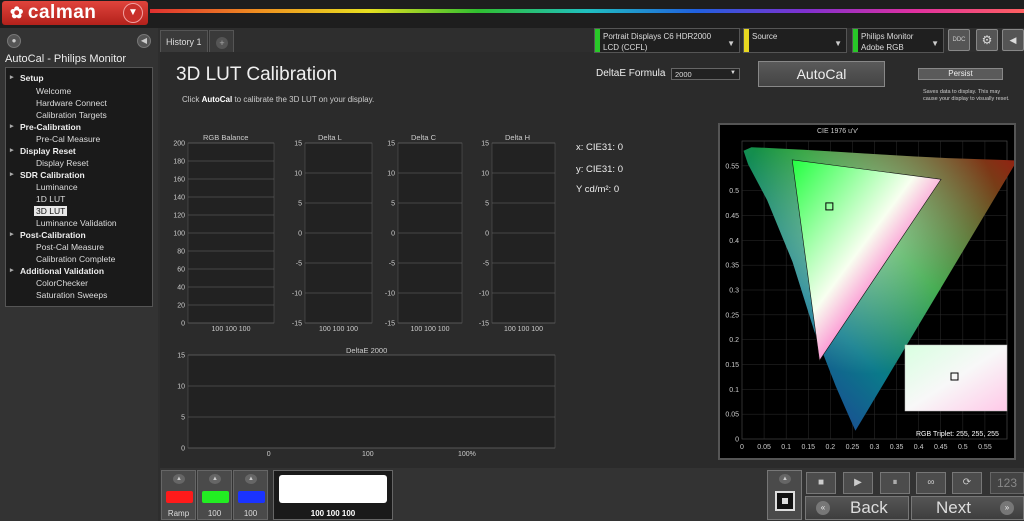 The height and width of the screenshot is (521, 1024). I want to click on step-group-display-reset: Display Reset, so click(43, 151).